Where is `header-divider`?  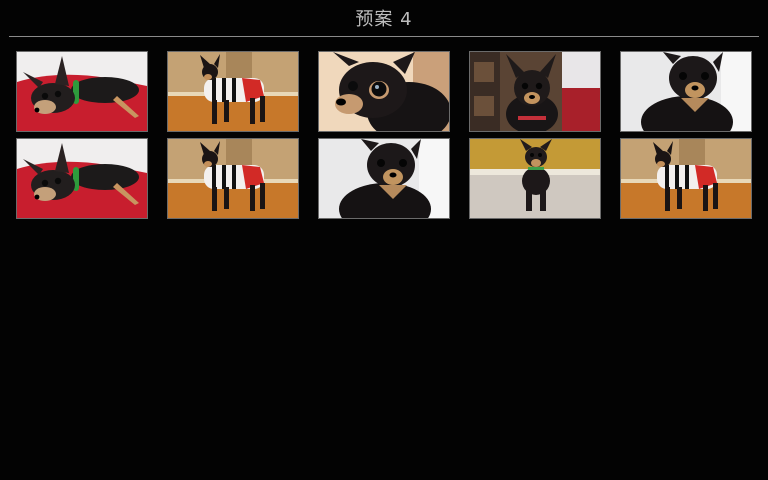 header-divider is located at coordinates (384, 36).